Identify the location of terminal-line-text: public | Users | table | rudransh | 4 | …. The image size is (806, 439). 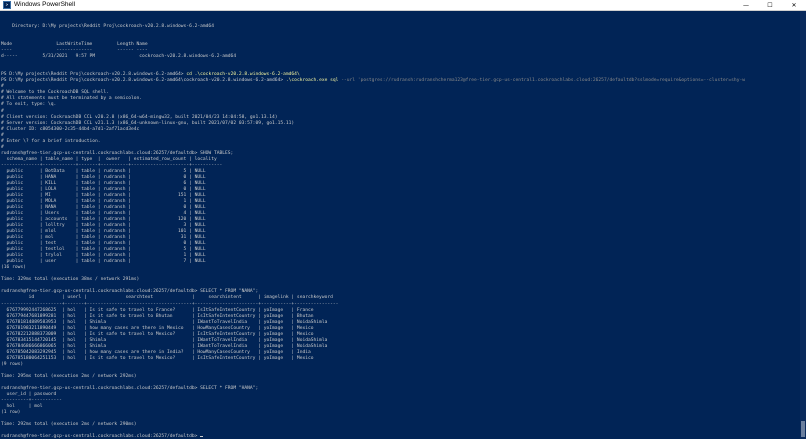
(103, 214).